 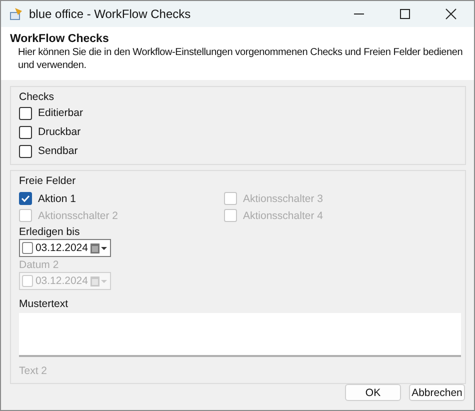 I want to click on calendar-dropdown-icon, so click(x=99, y=248).